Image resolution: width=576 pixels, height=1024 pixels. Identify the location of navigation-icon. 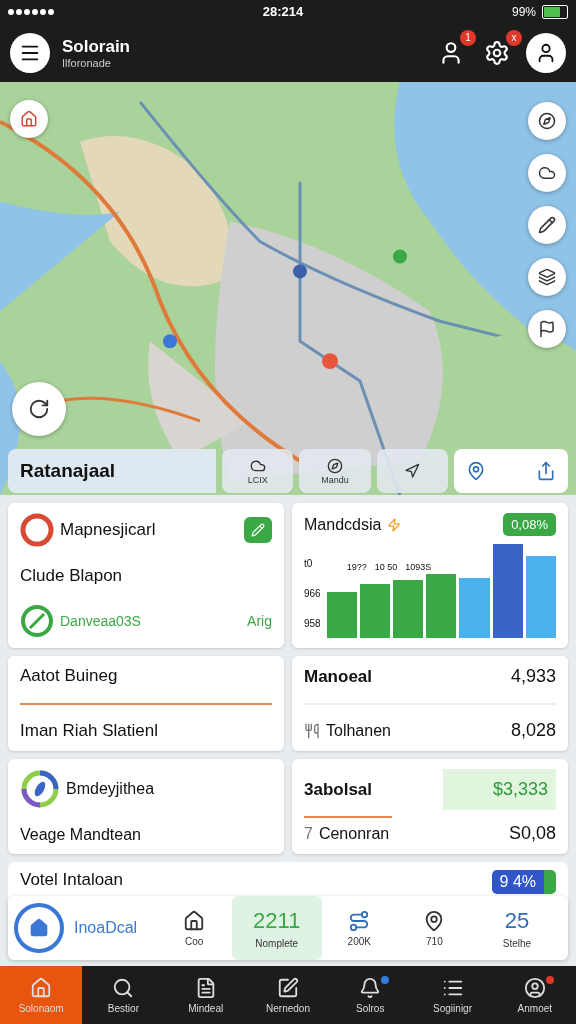
(412, 471).